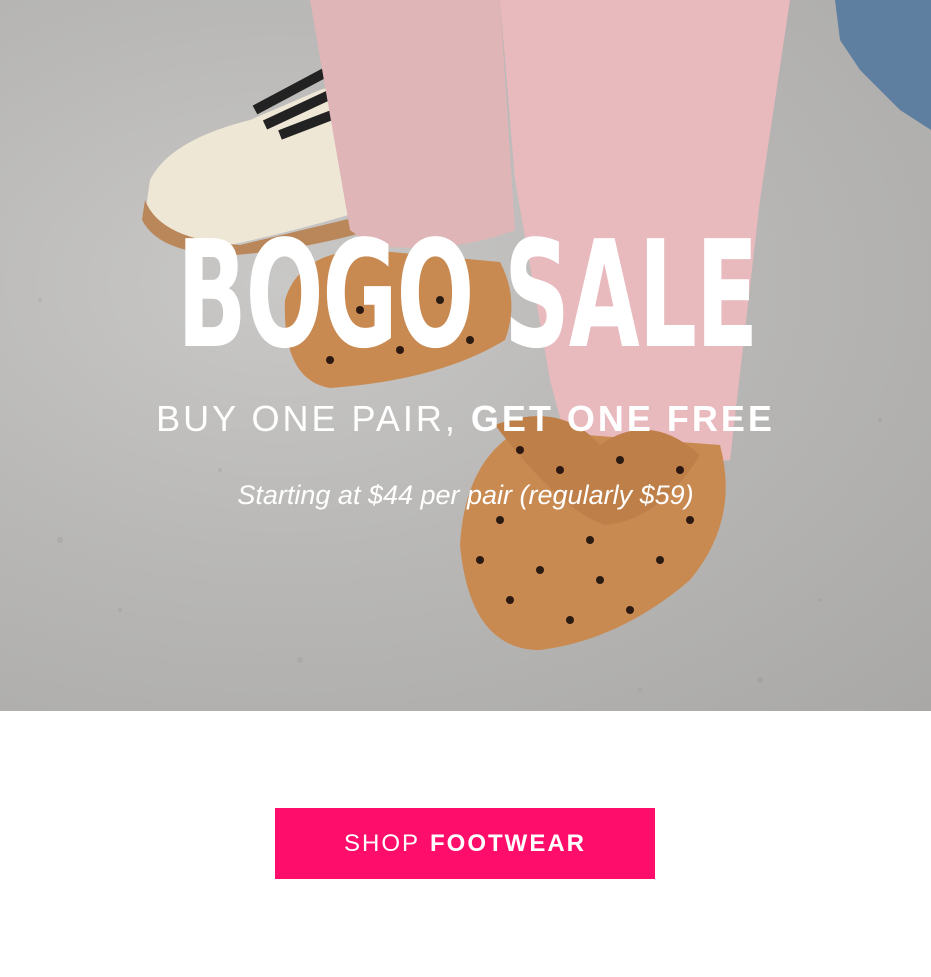  I want to click on sale-subheadline: BUY ONE PAIR, GET ONE FREE, so click(465, 419).